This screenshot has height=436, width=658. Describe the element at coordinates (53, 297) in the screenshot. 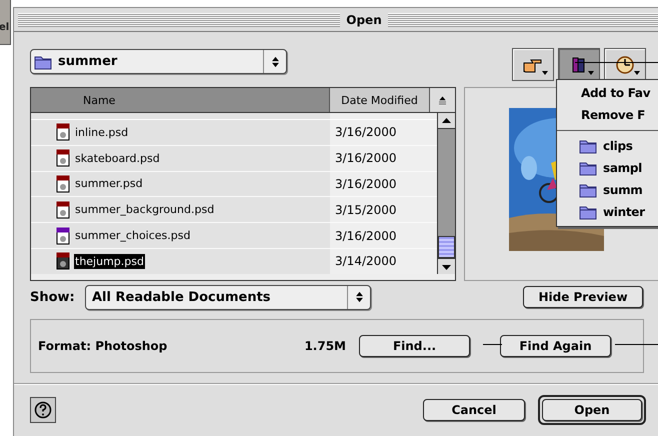

I see `show-label: Show:` at that location.